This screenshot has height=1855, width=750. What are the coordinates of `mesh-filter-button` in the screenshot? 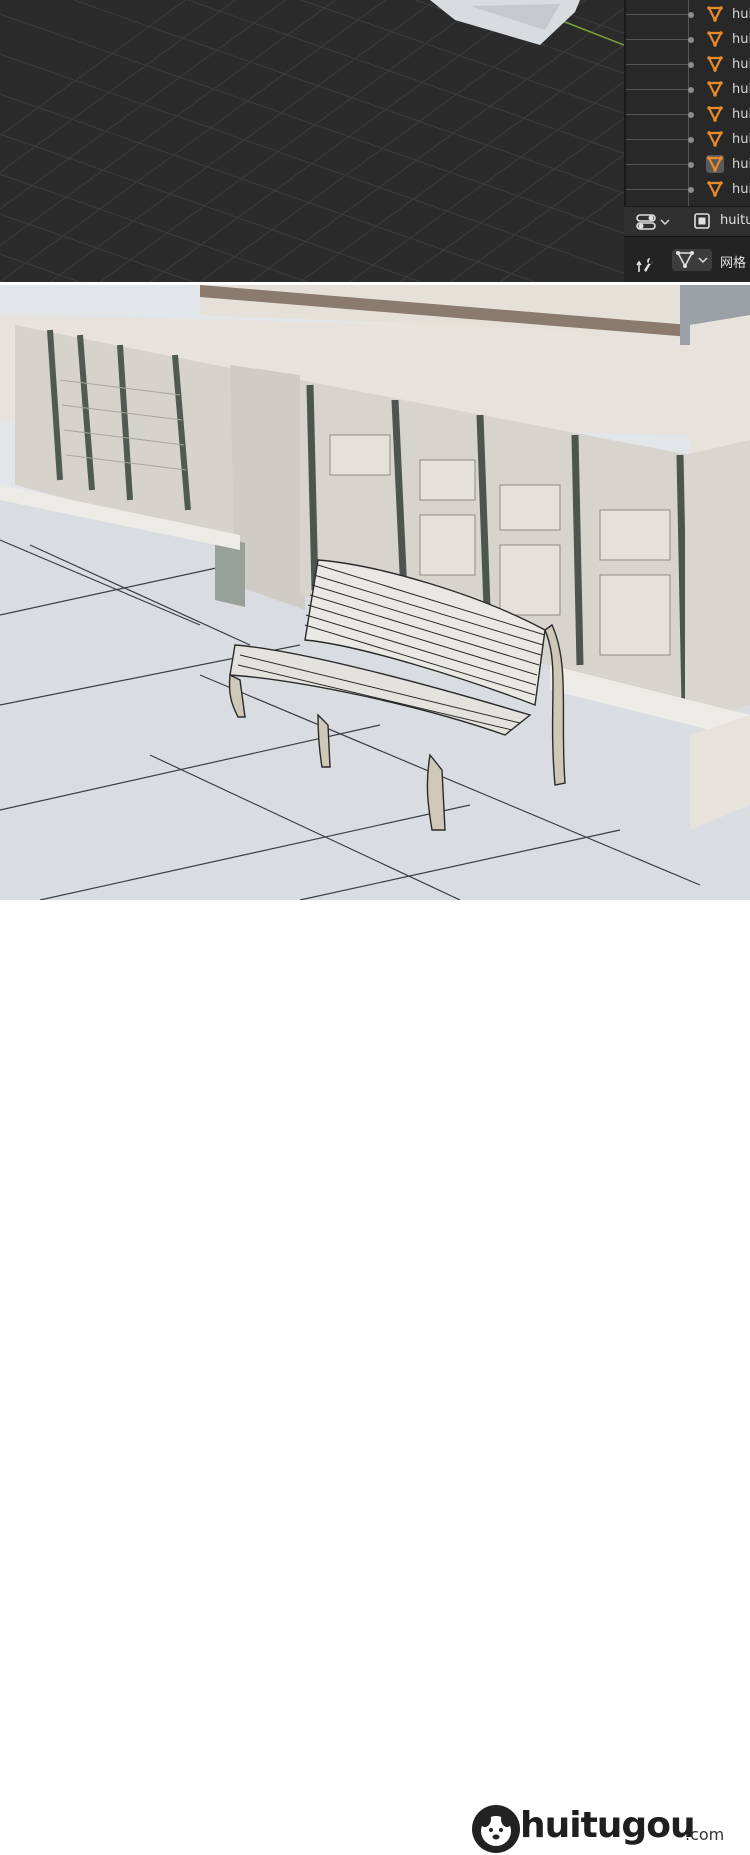 It's located at (692, 260).